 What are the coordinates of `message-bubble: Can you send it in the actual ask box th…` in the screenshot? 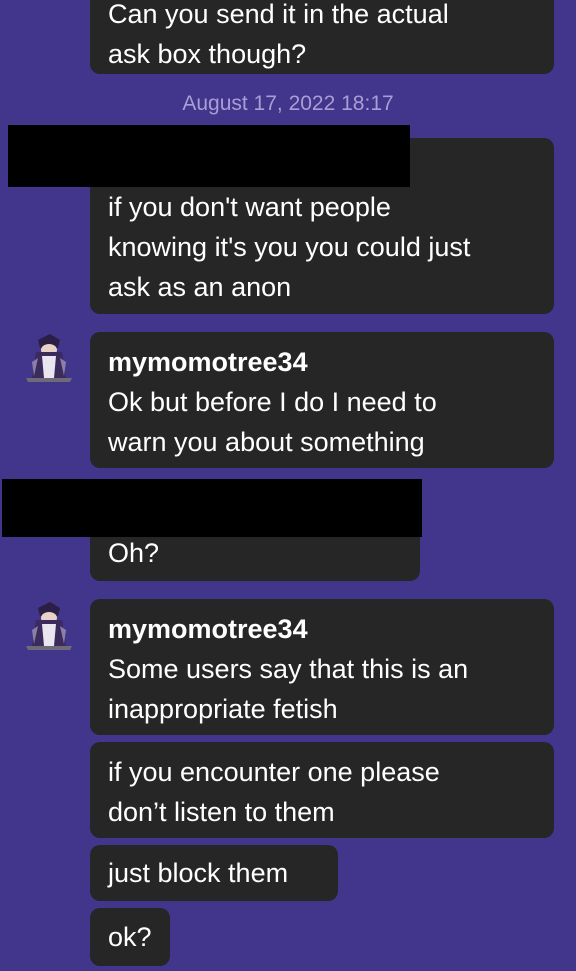 It's located at (322, 37).